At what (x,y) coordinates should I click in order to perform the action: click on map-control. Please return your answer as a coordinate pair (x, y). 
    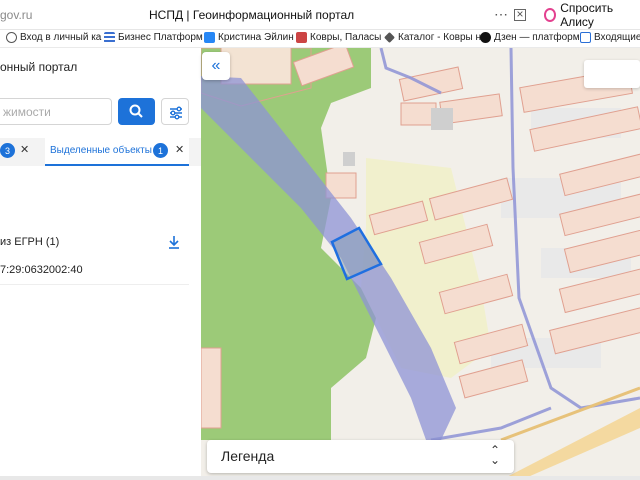
    Looking at the image, I should click on (612, 74).